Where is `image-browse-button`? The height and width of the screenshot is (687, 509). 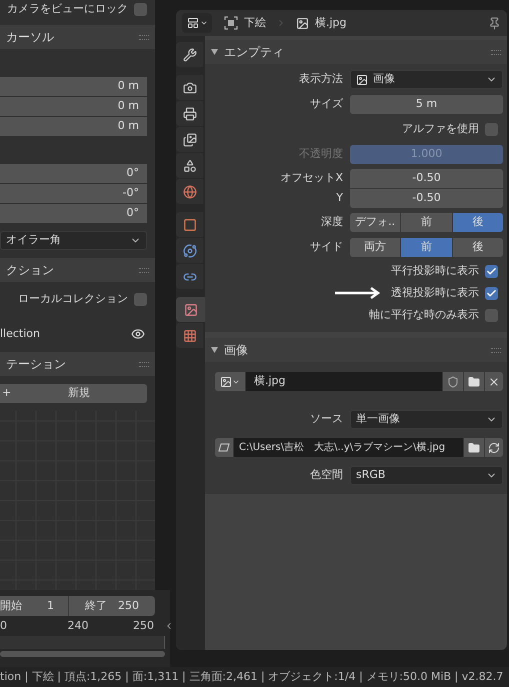
image-browse-button is located at coordinates (230, 381).